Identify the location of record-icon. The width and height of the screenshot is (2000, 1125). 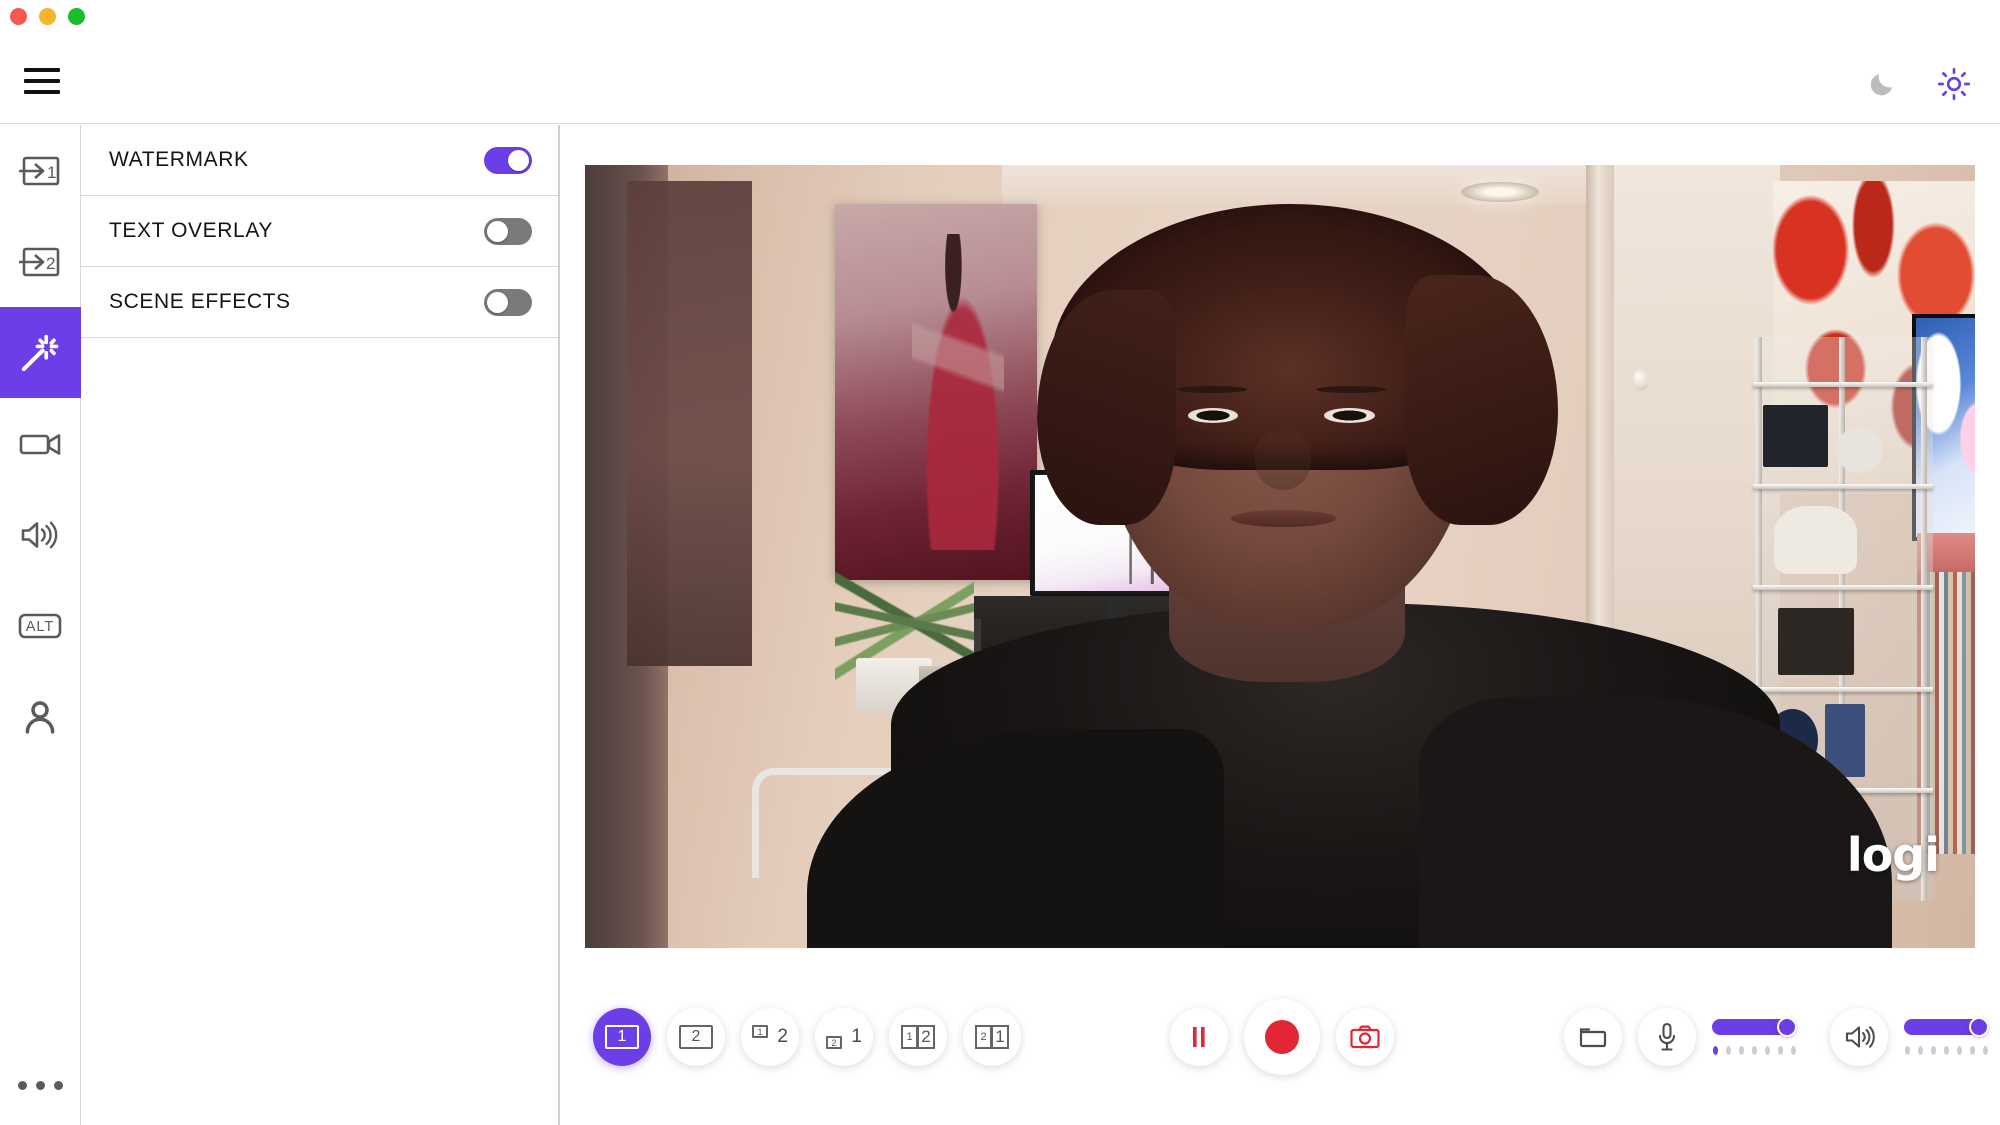
(1282, 1037).